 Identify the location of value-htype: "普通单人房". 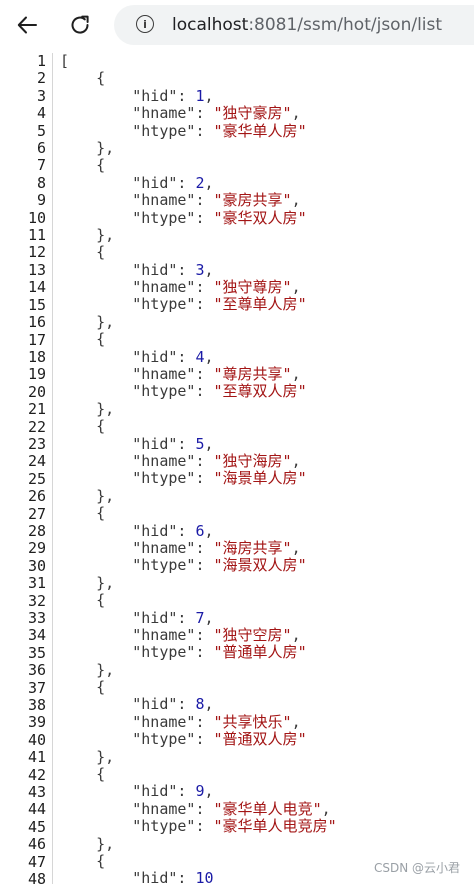
(260, 652).